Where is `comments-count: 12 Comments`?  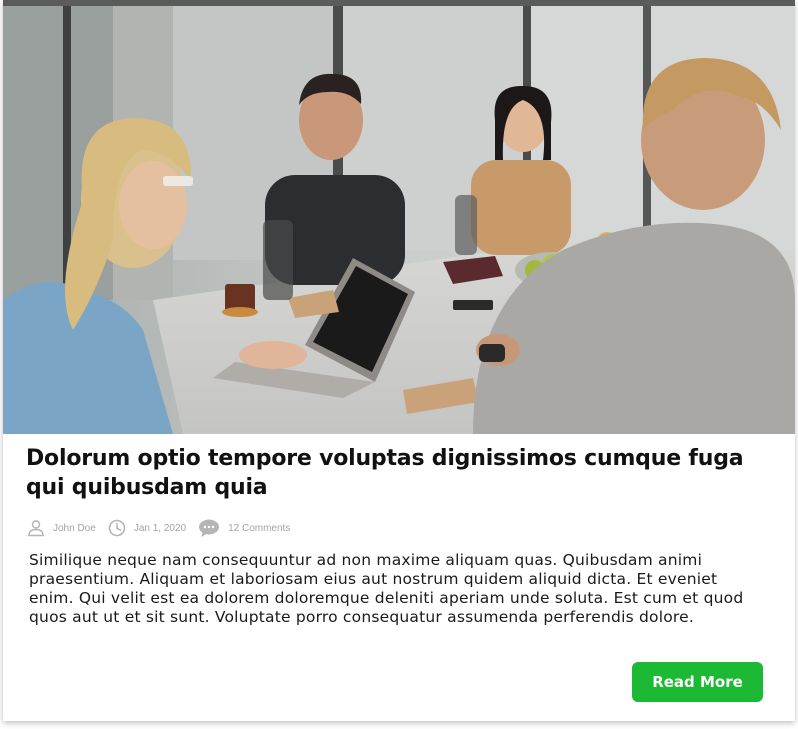
comments-count: 12 Comments is located at coordinates (259, 528).